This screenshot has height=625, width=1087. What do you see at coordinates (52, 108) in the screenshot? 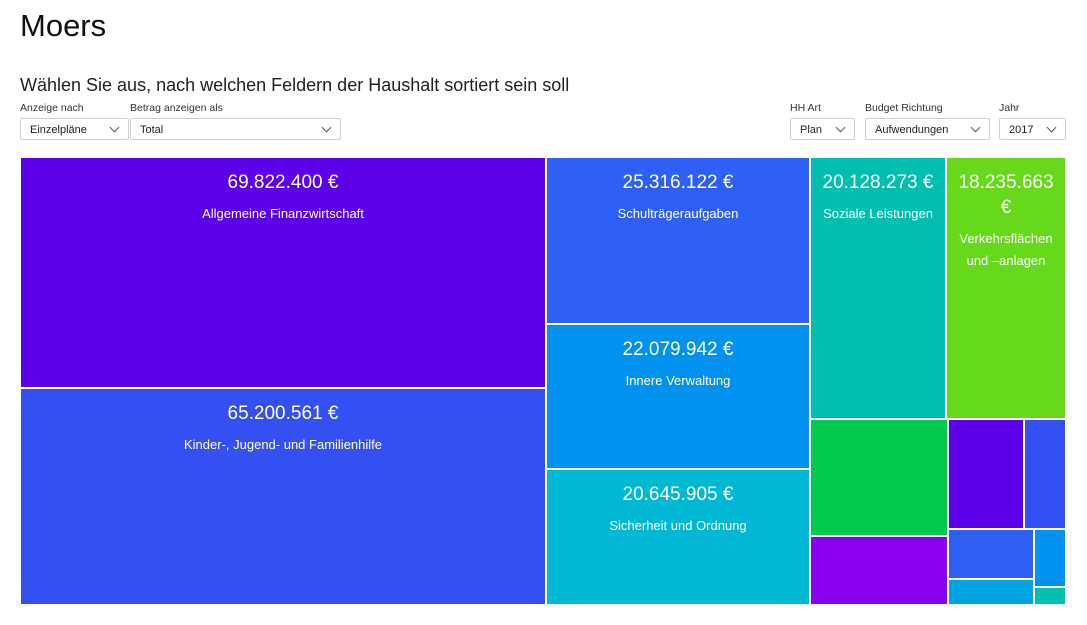
I see `anzeige-nach-label: Anzeige nach` at bounding box center [52, 108].